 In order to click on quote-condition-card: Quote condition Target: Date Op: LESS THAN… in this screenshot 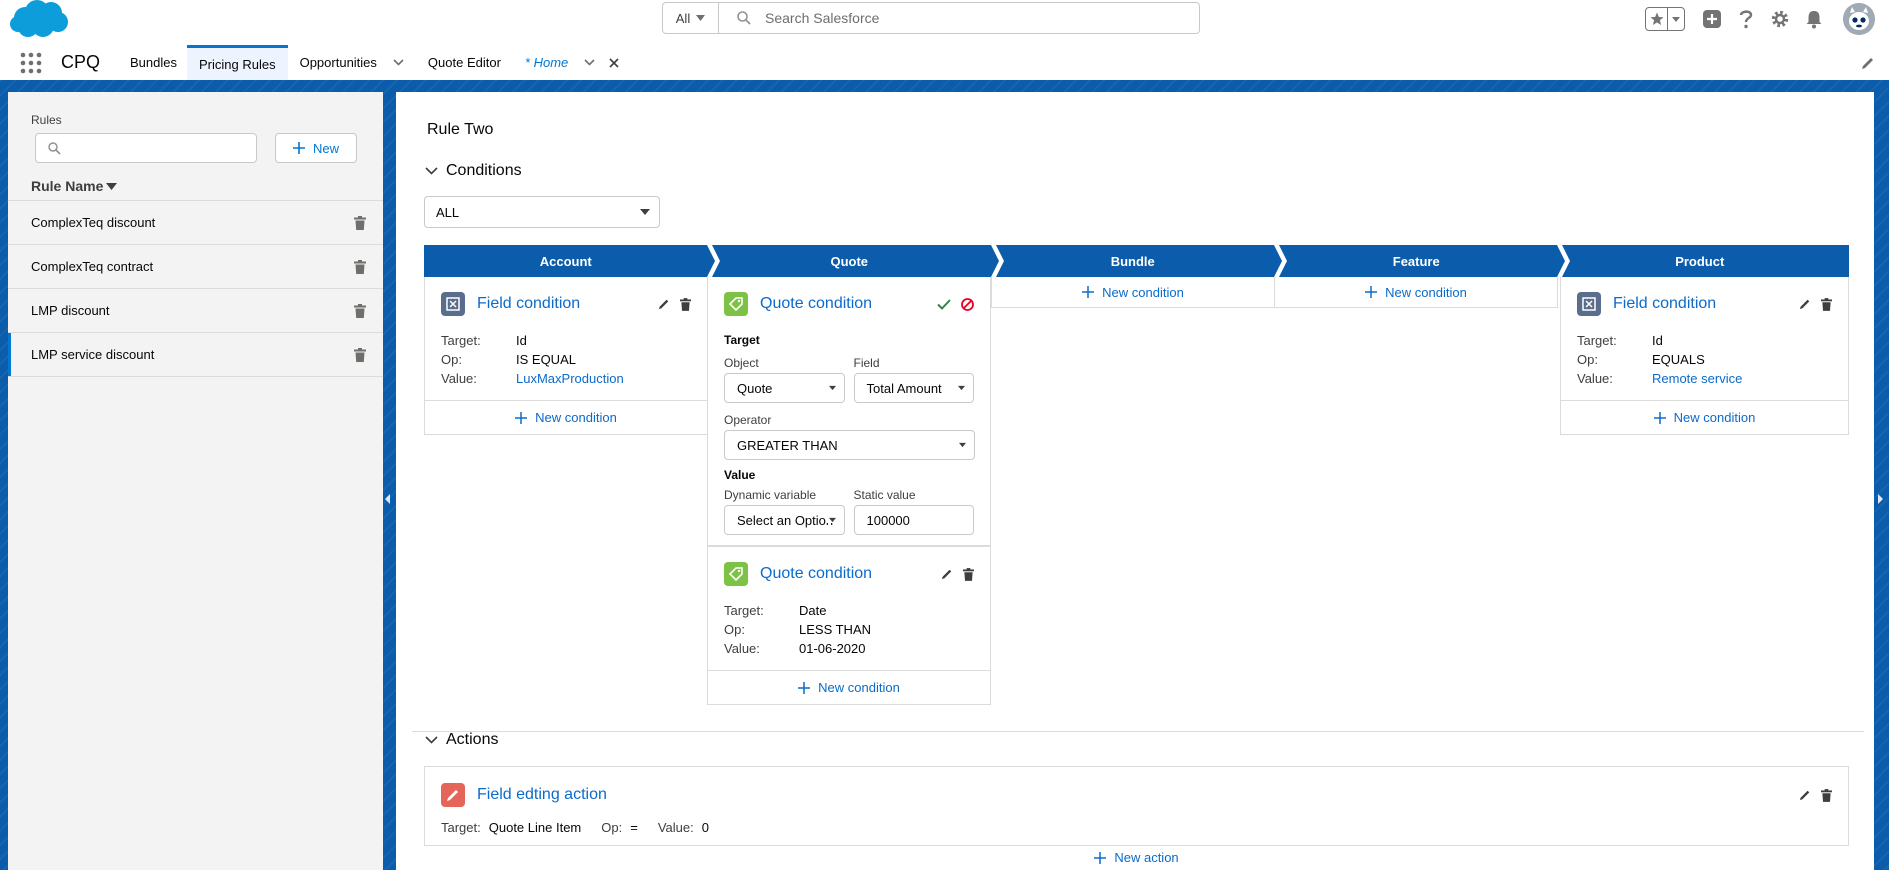, I will do `click(849, 625)`.